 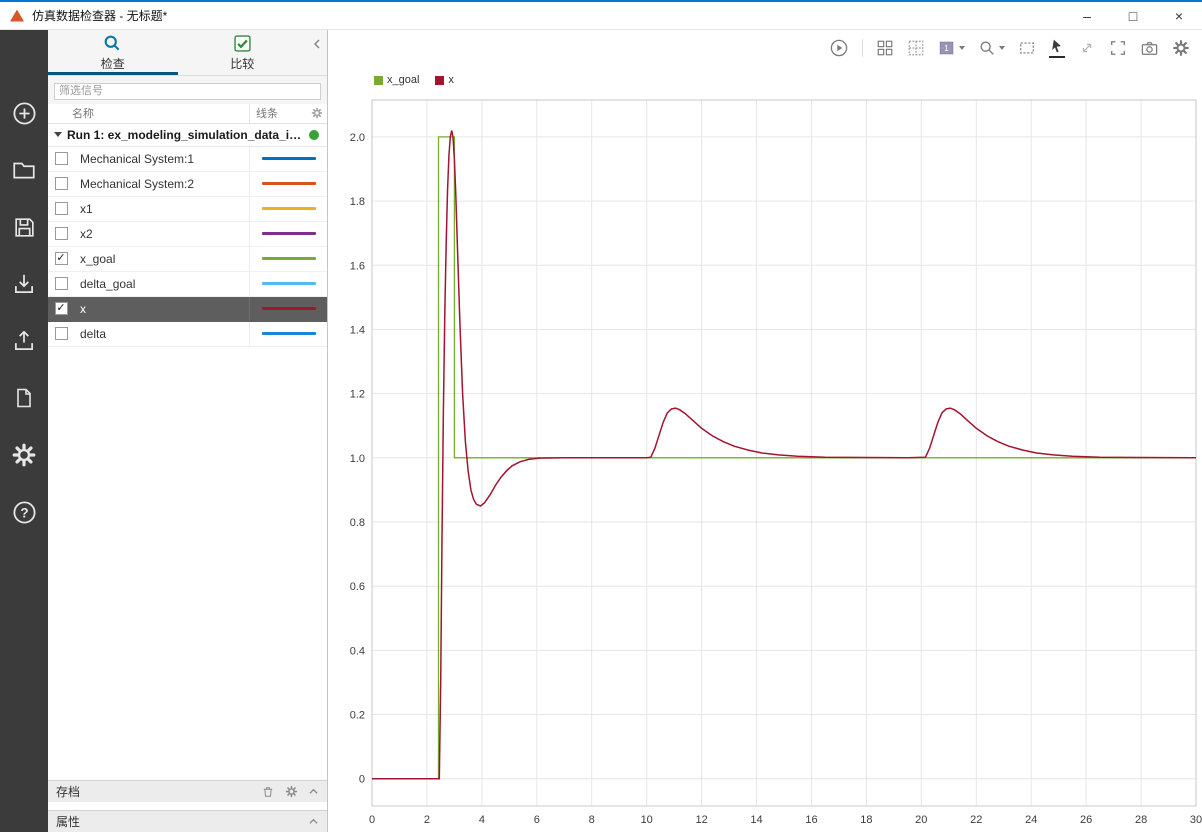 I want to click on signal-row-x2: x2, so click(x=187, y=234).